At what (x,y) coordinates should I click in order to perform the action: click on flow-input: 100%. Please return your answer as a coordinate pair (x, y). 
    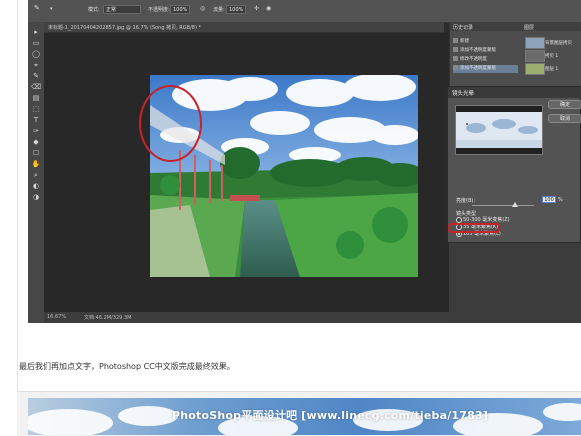
    Looking at the image, I should click on (236, 9).